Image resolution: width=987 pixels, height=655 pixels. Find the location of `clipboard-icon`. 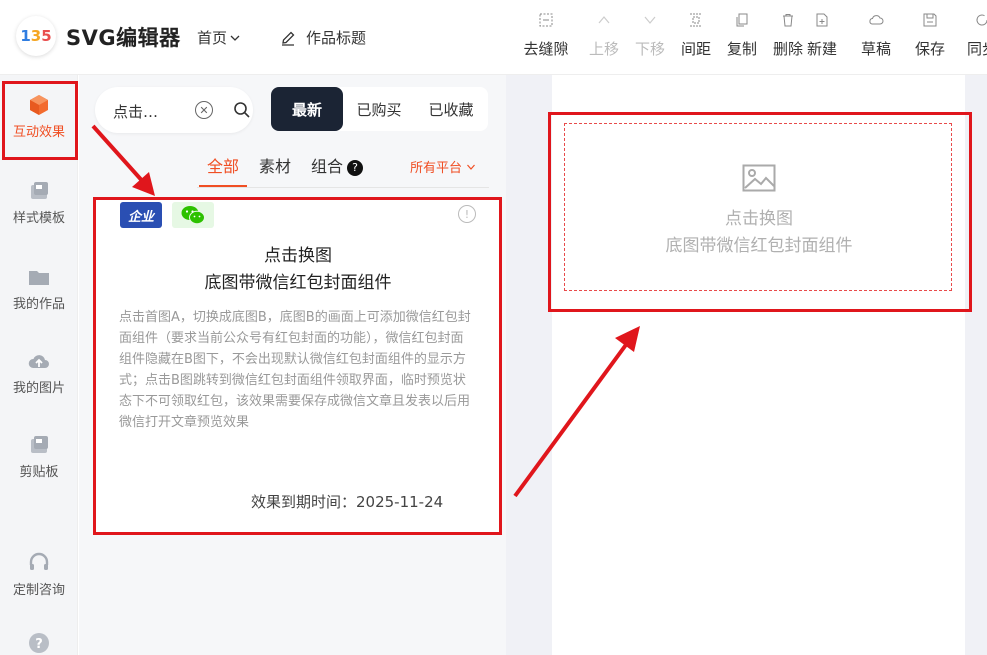

clipboard-icon is located at coordinates (39, 444).